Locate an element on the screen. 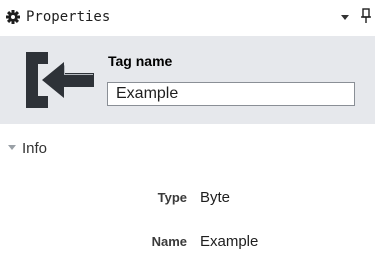 This screenshot has height=253, width=375. property-row-name: Name Example is located at coordinates (187, 242).